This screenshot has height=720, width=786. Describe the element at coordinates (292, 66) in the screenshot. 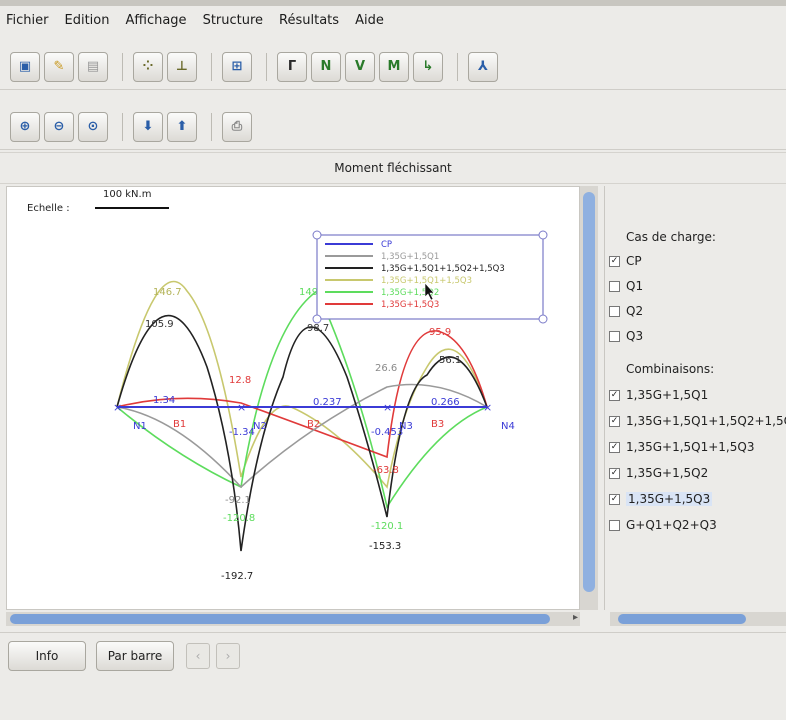

I see `bar-button: Γ` at that location.